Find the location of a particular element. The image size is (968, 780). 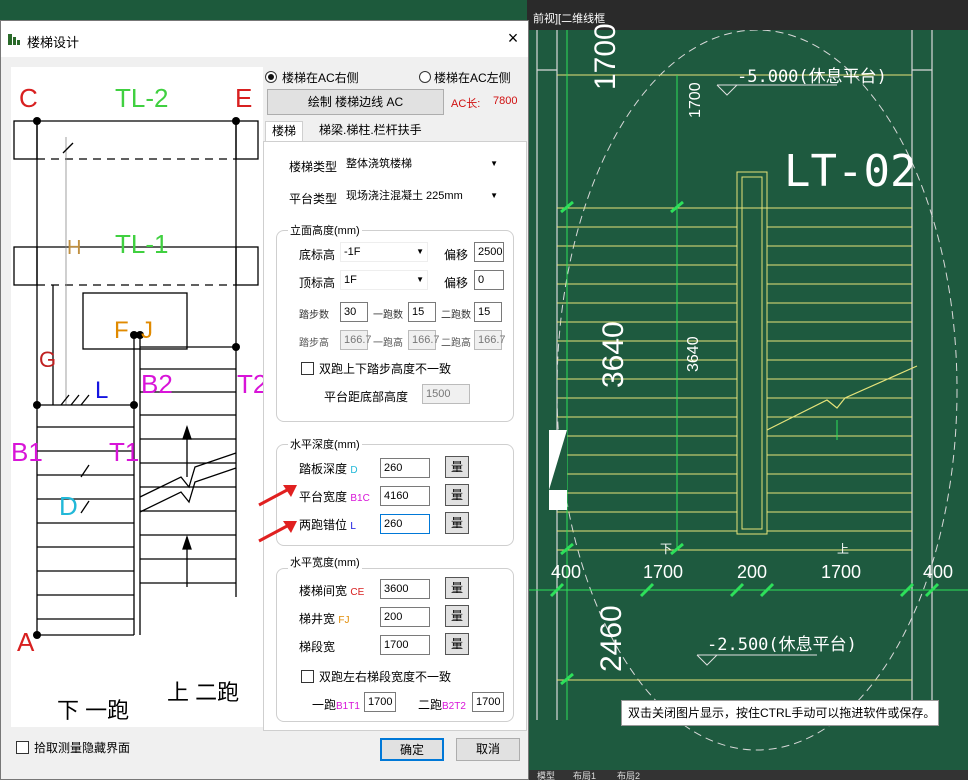

radio-stair-left is located at coordinates (425, 77).